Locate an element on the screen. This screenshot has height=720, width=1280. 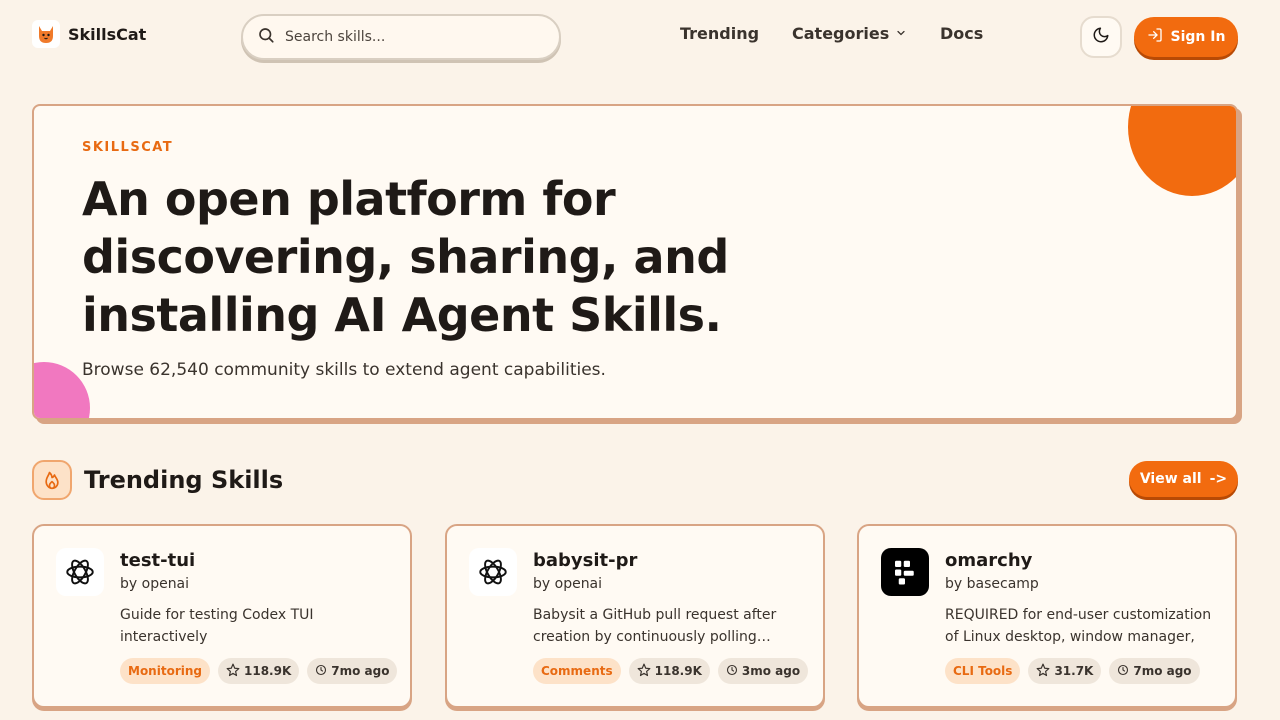
search-icon is located at coordinates (266, 37).